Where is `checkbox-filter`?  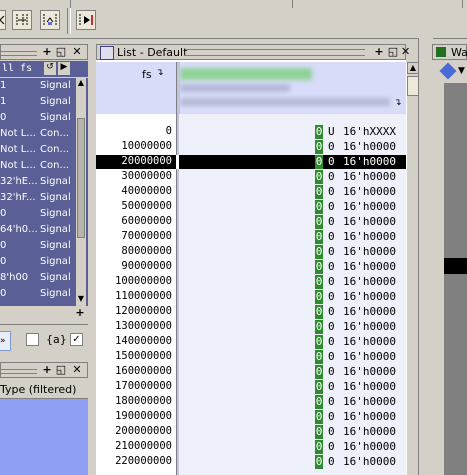 checkbox-filter is located at coordinates (32, 339).